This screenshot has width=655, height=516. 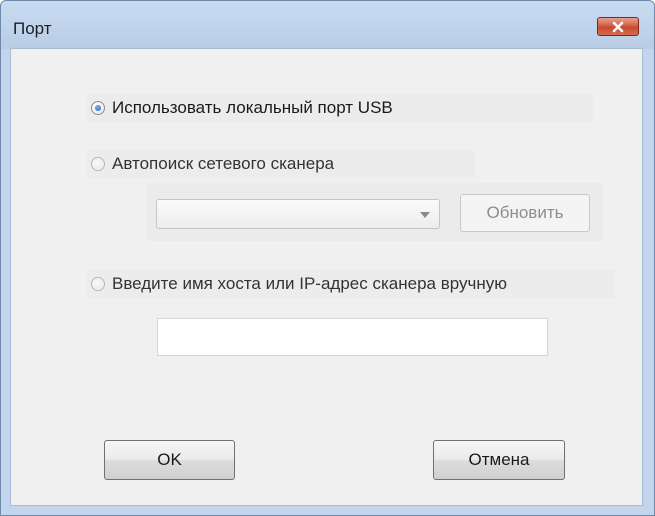 I want to click on auto-search-option: Автопоиск сетевого сканера, so click(x=281, y=164).